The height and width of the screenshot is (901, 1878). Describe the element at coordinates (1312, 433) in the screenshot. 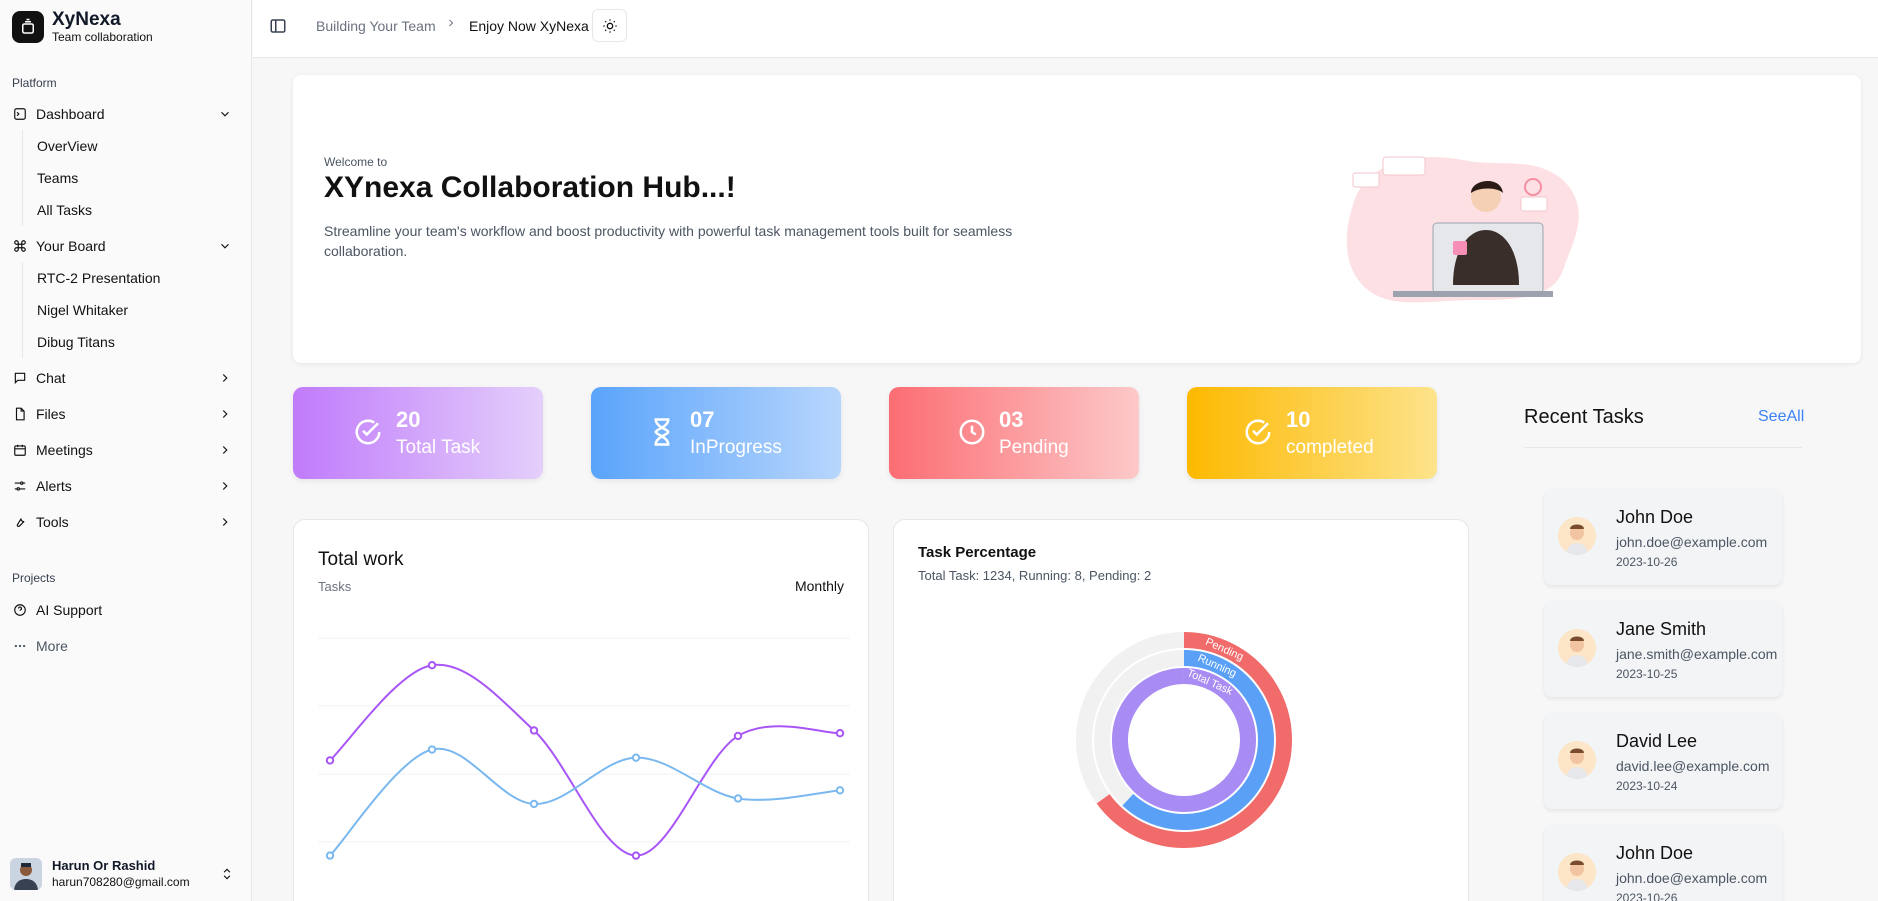

I see `stat-completed: 10 completed` at that location.